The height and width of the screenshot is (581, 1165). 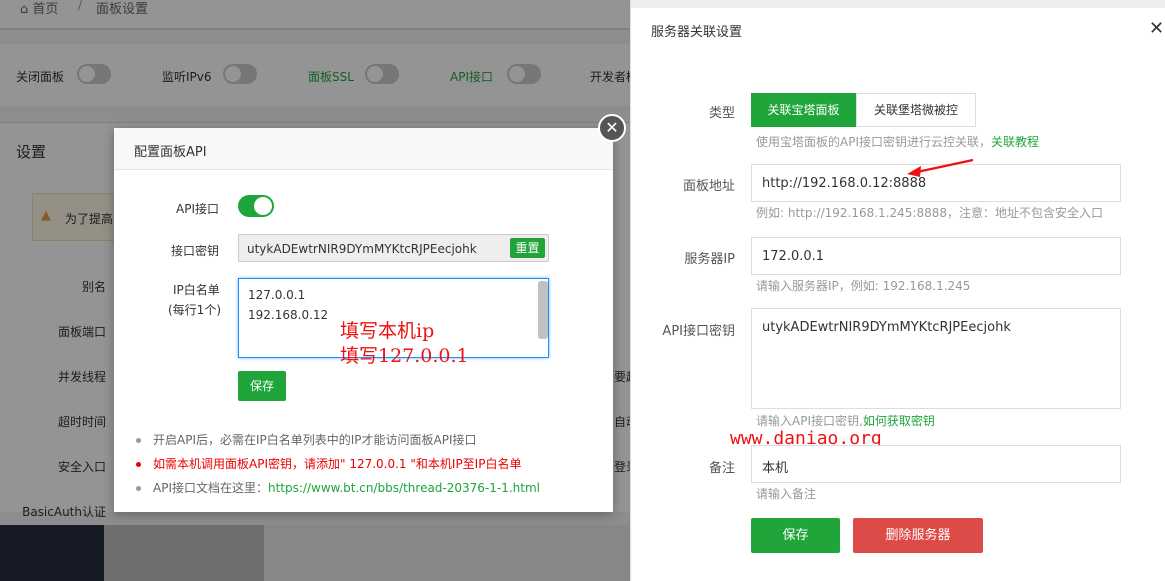 What do you see at coordinates (404, 356) in the screenshot?
I see `annotation-localhost: 填写127.0.0.1` at bounding box center [404, 356].